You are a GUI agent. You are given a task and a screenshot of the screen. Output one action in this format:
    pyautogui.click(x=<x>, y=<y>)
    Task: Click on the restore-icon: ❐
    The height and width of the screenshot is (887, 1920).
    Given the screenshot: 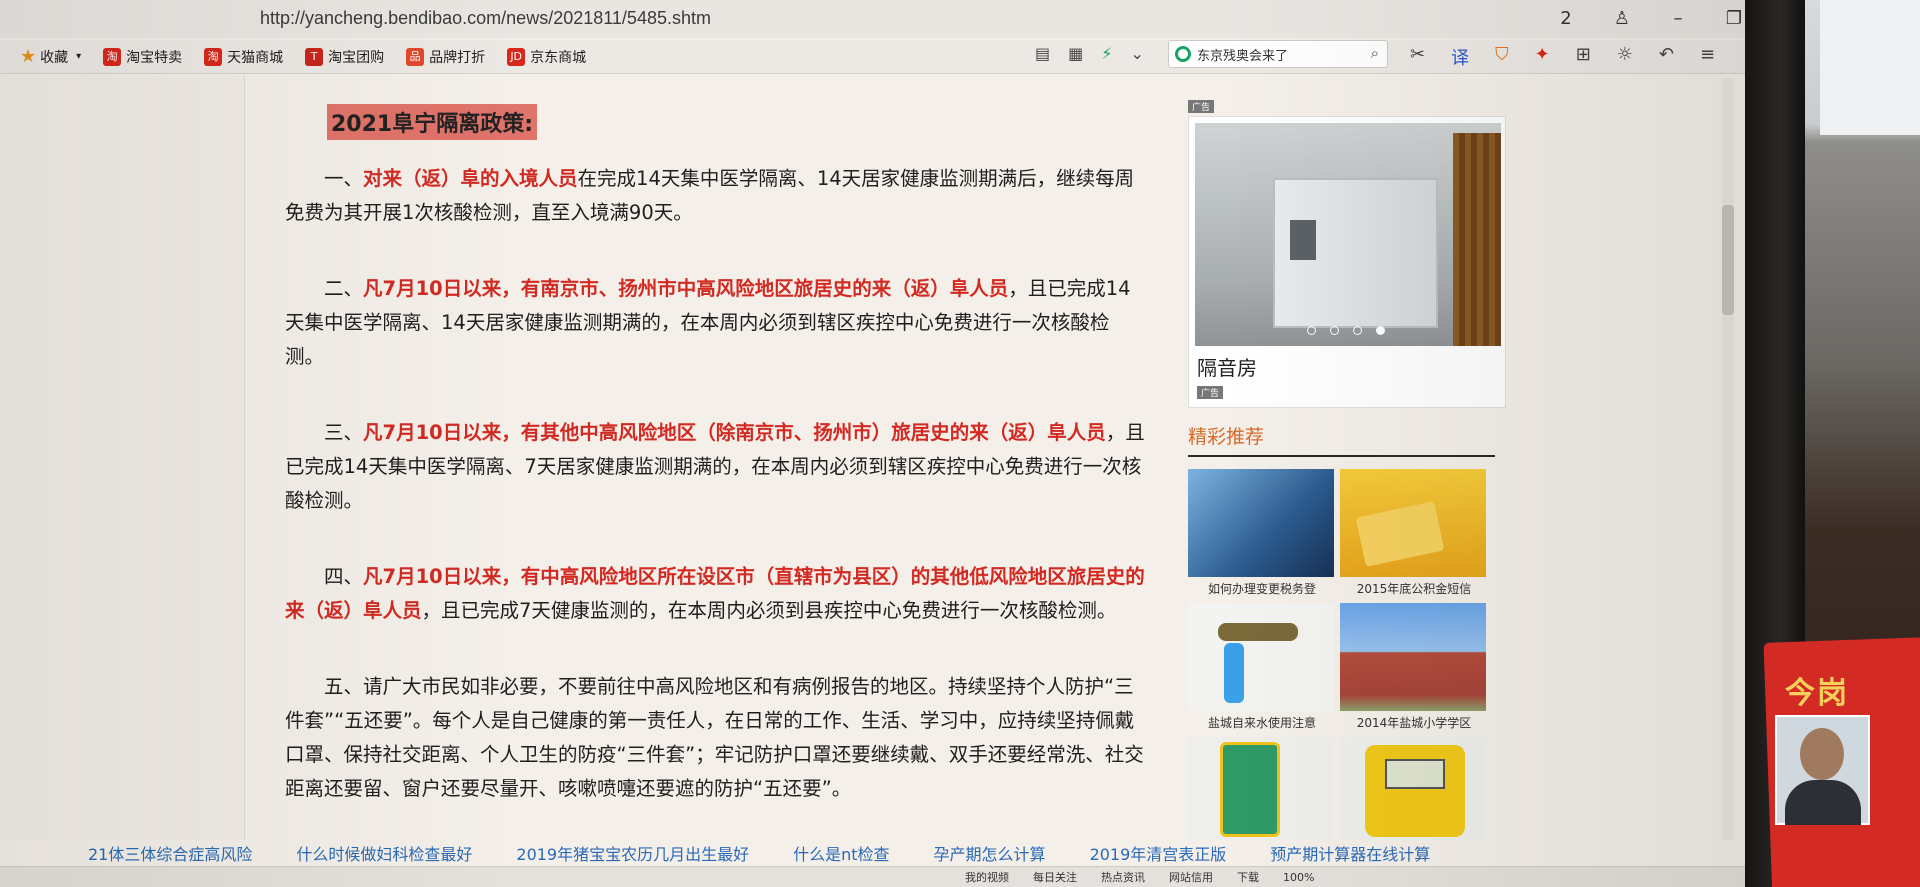 What is the action you would take?
    pyautogui.click(x=1734, y=19)
    